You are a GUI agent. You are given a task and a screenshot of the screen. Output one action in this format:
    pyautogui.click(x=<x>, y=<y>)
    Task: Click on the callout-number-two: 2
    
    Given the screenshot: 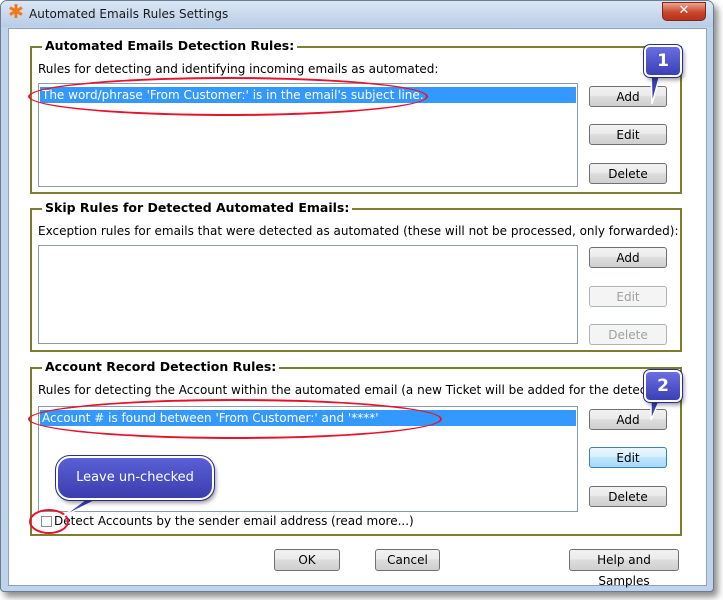 What is the action you would take?
    pyautogui.click(x=663, y=386)
    